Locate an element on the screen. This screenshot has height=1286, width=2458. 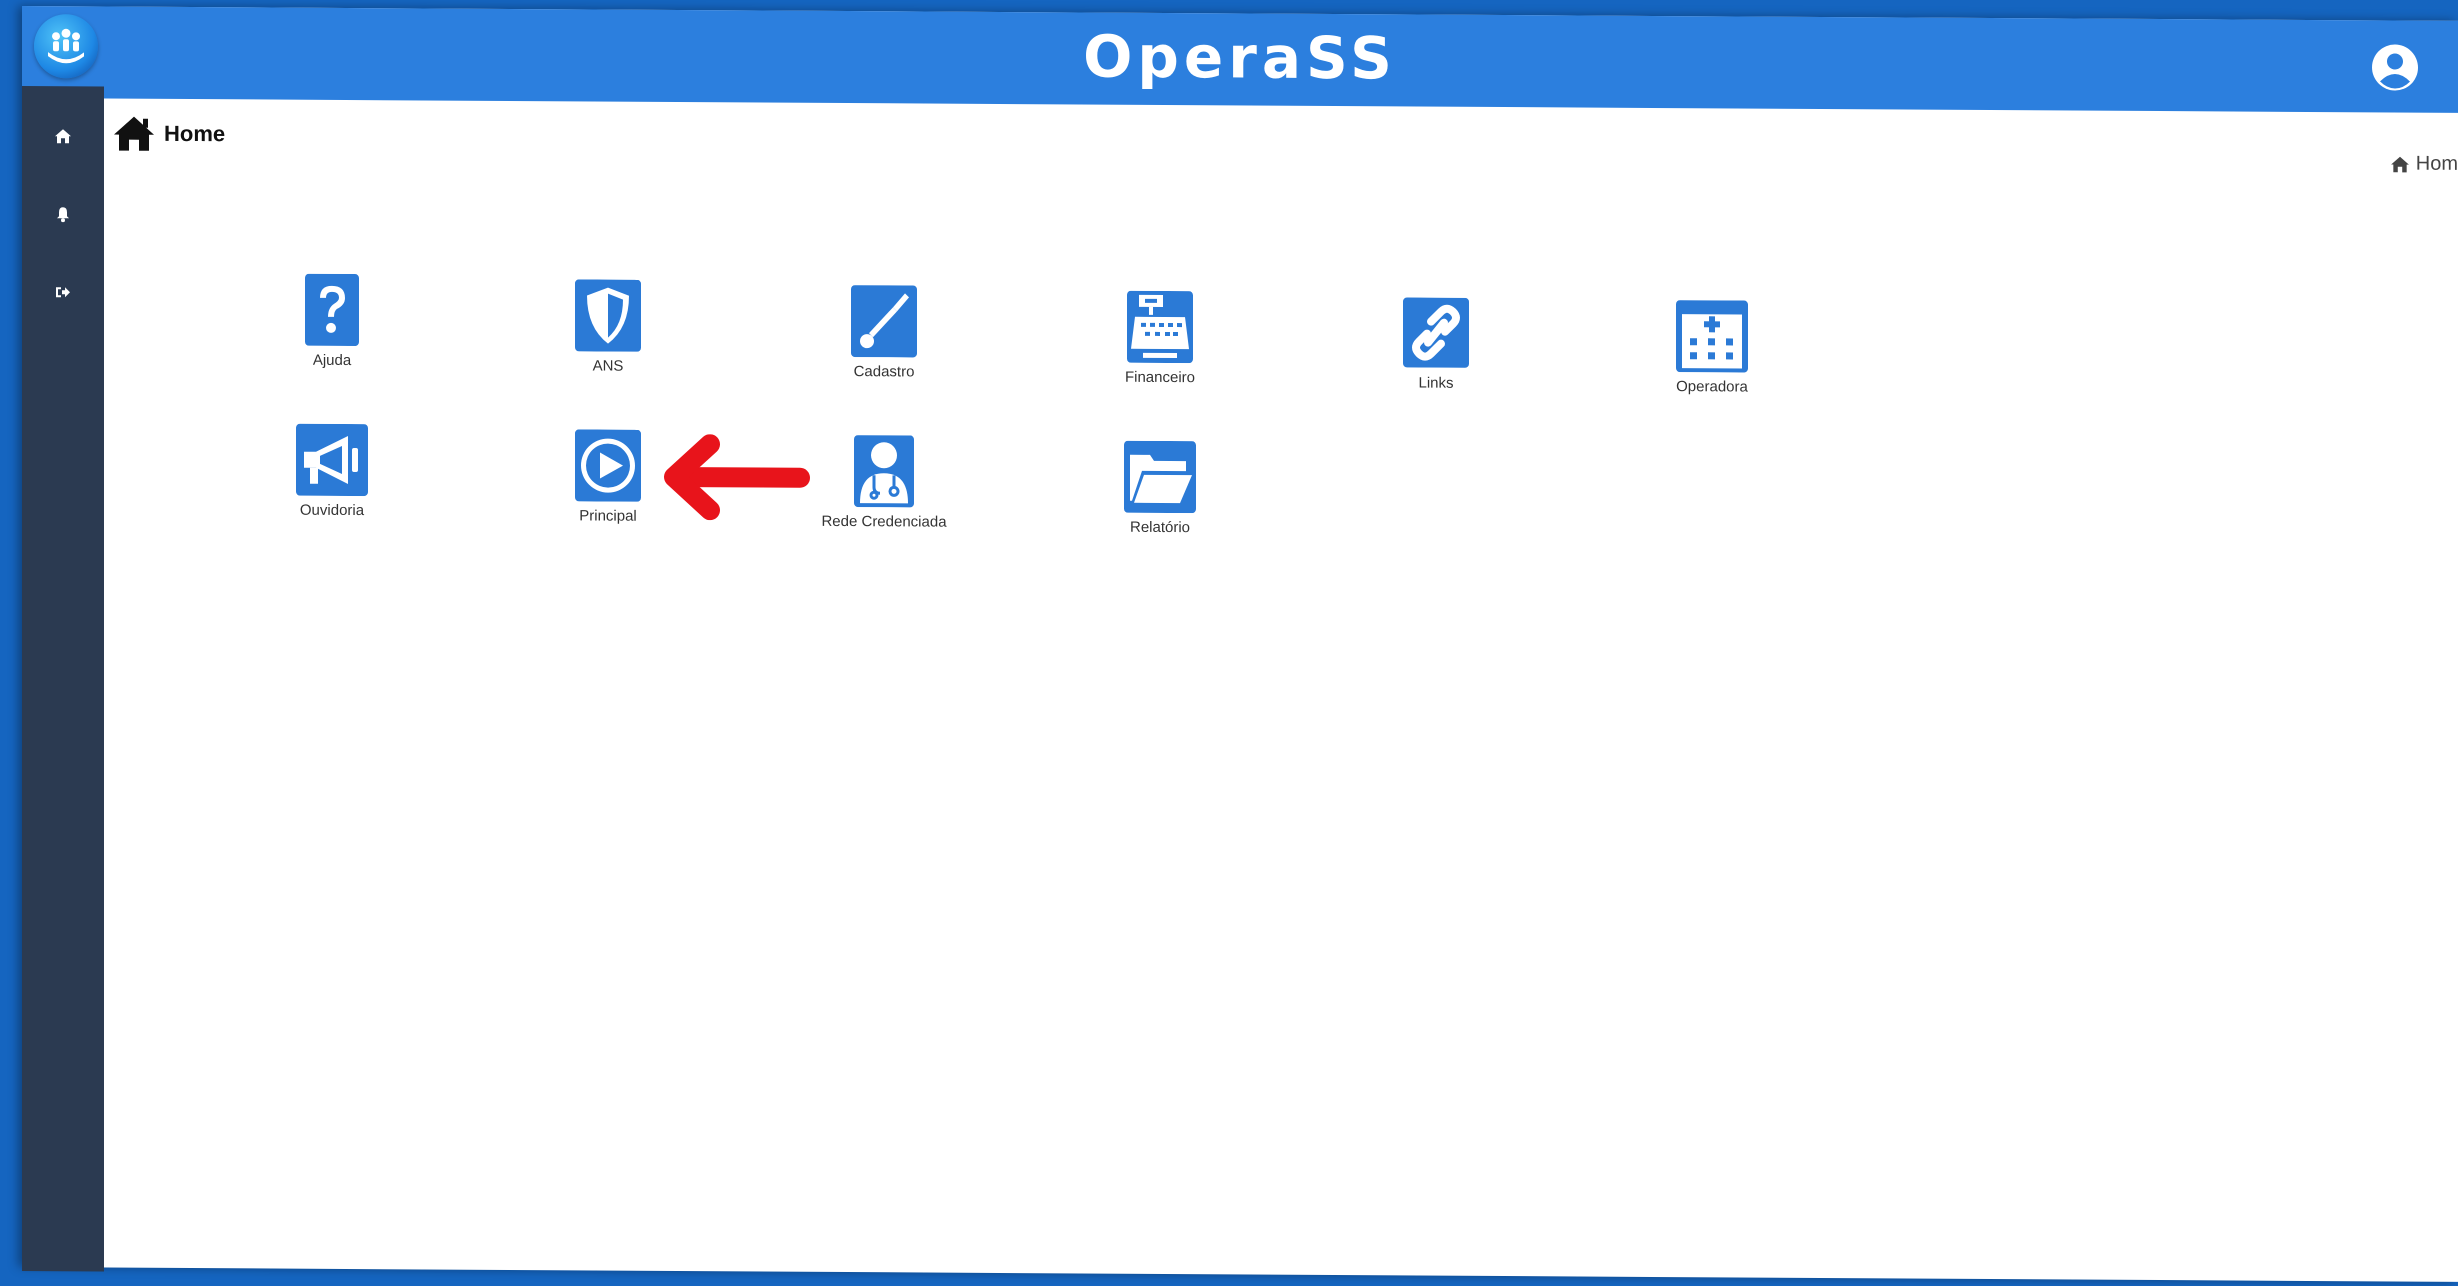
tile-ans: ANS is located at coordinates (608, 327).